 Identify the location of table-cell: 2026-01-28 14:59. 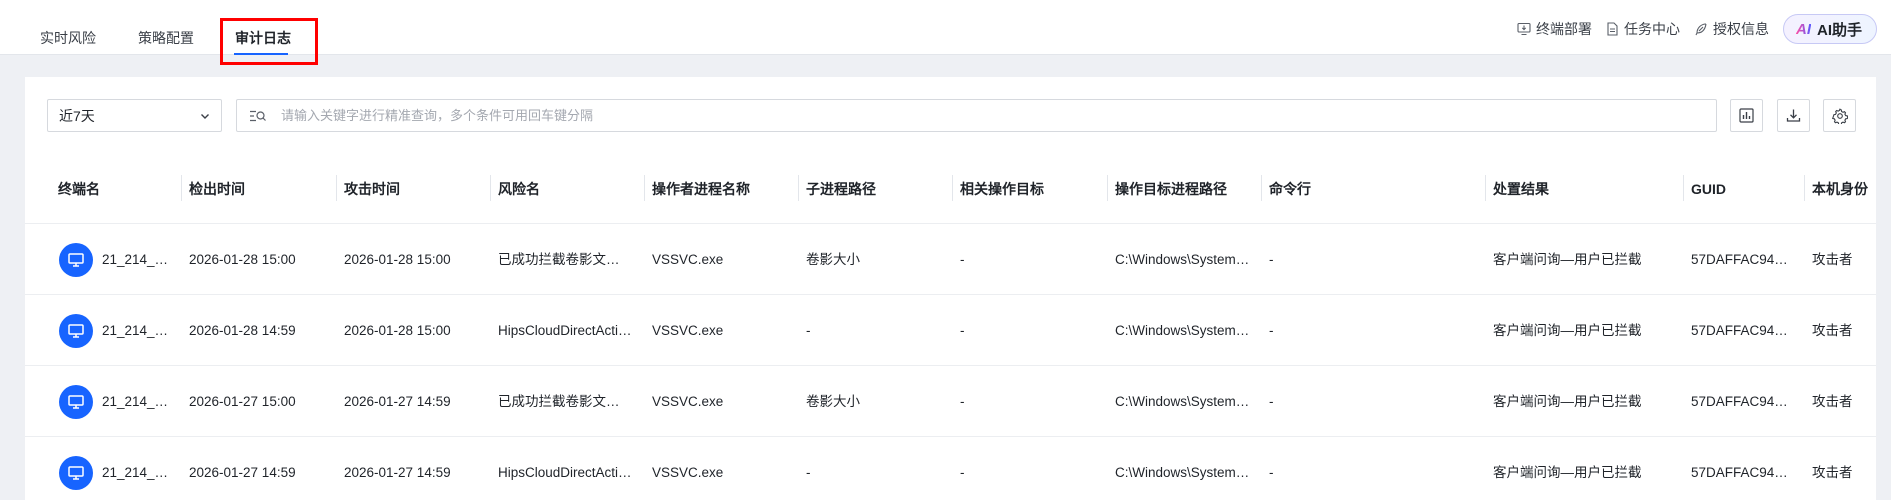
(242, 330).